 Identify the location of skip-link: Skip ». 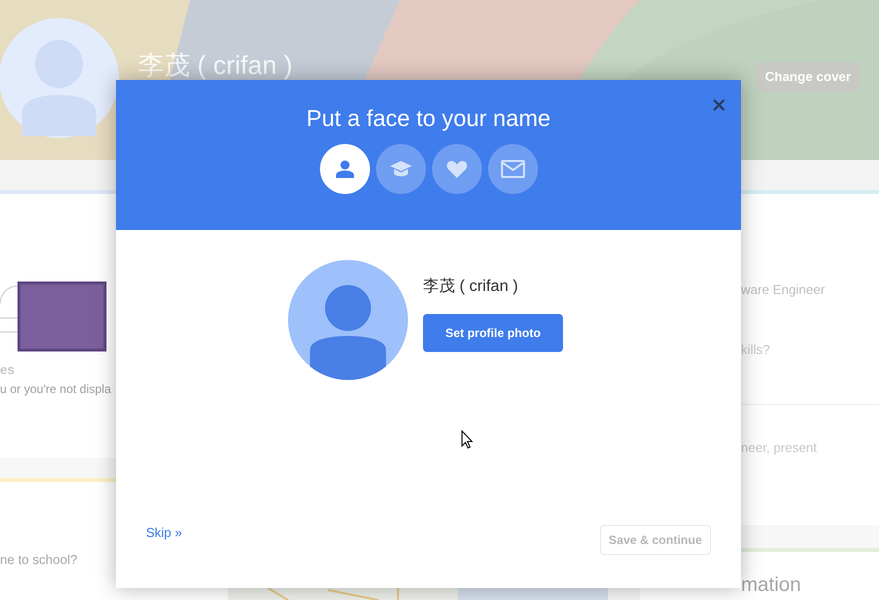
(164, 532).